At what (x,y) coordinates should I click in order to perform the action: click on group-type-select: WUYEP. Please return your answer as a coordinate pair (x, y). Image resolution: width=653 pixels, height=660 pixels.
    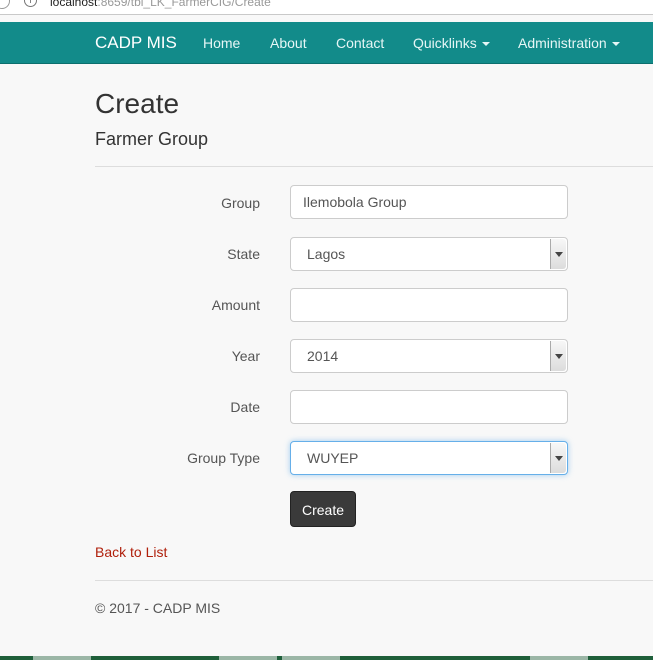
    Looking at the image, I should click on (429, 458).